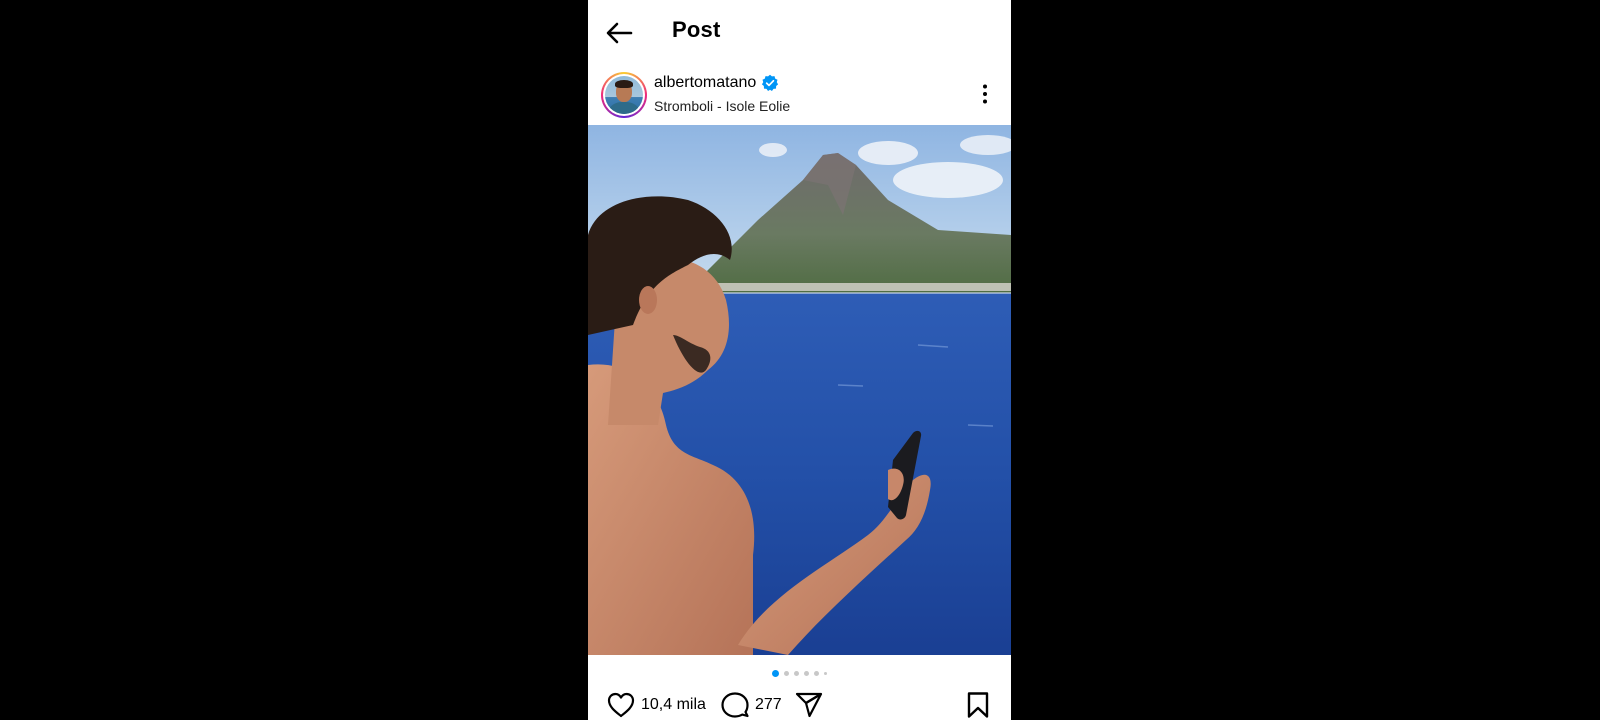 This screenshot has height=720, width=1600. What do you see at coordinates (735, 705) in the screenshot?
I see `comment-icon` at bounding box center [735, 705].